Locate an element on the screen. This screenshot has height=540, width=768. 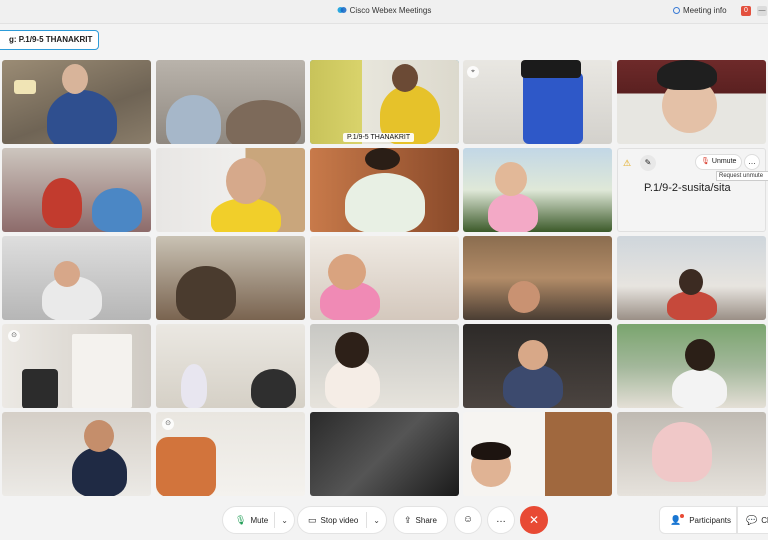
share-button: ⇪ Share is located at coordinates (420, 520).